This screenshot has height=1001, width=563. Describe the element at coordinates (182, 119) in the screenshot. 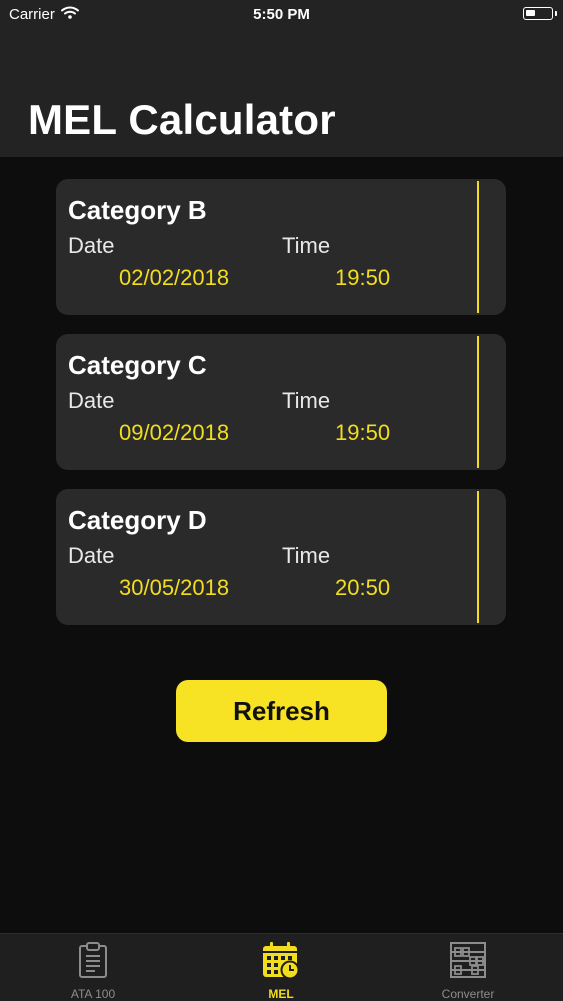

I see `page-title: MEL Calculator` at that location.